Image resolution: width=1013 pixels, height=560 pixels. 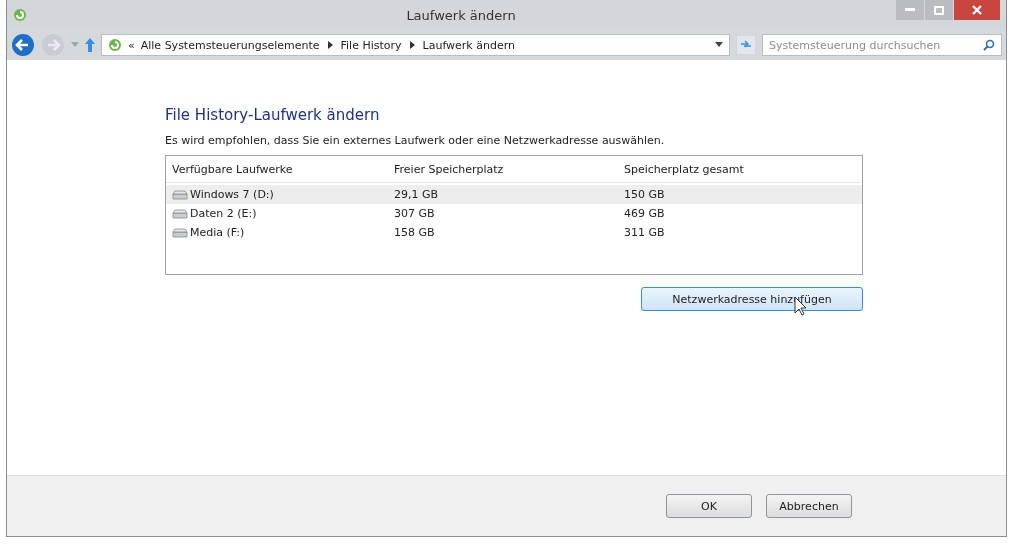 What do you see at coordinates (230, 45) in the screenshot?
I see `breadcrumb-item: Alle Systemsteuerungselemente` at bounding box center [230, 45].